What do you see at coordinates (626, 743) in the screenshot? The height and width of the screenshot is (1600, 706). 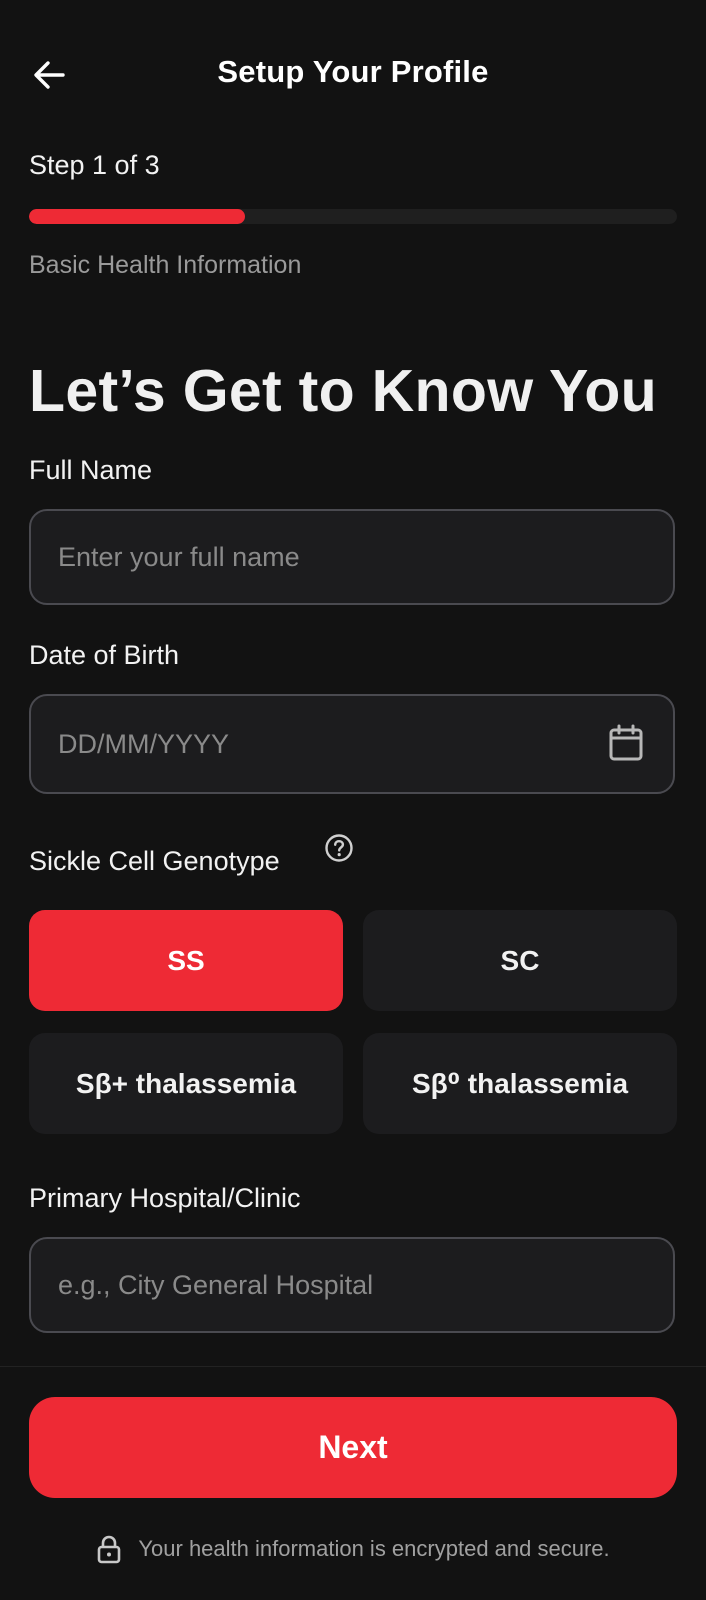 I see `calendar-icon` at bounding box center [626, 743].